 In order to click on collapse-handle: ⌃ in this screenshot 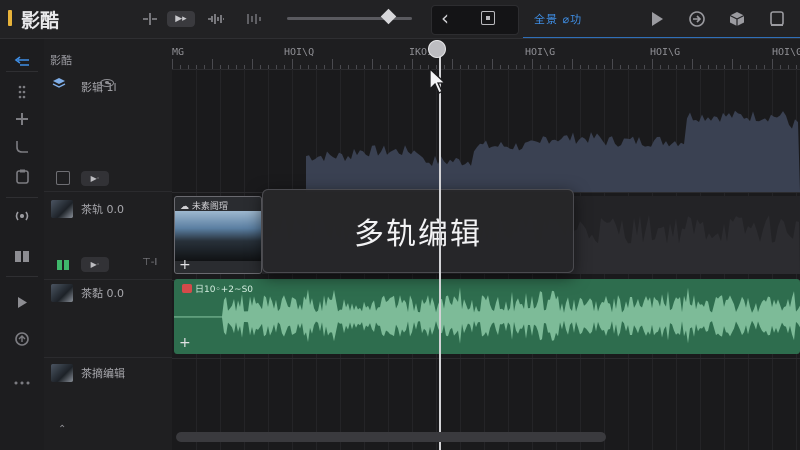, I will do `click(62, 429)`.